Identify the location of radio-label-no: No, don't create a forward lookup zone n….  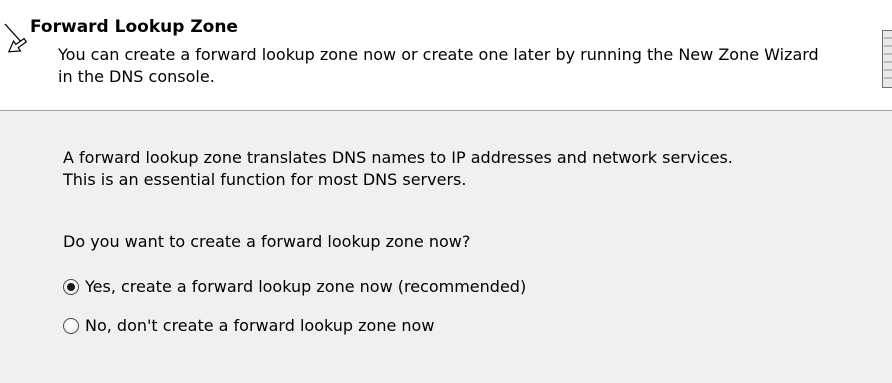
(259, 326).